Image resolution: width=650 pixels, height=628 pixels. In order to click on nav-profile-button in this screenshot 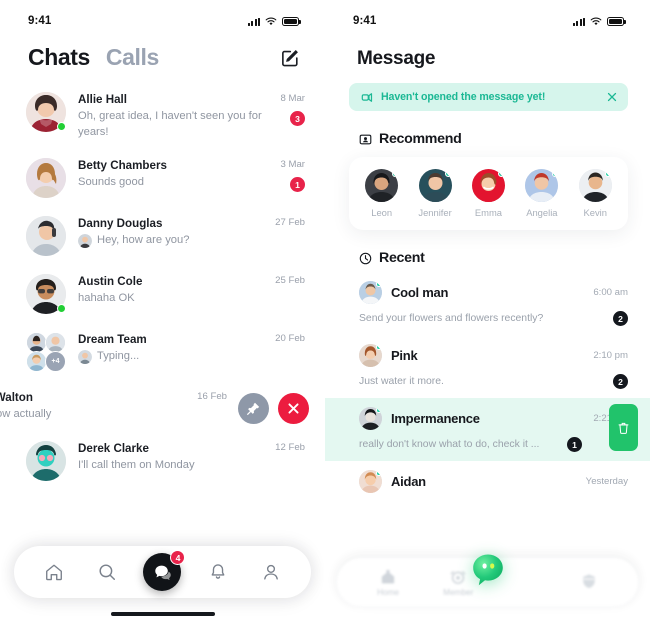, I will do `click(271, 572)`.